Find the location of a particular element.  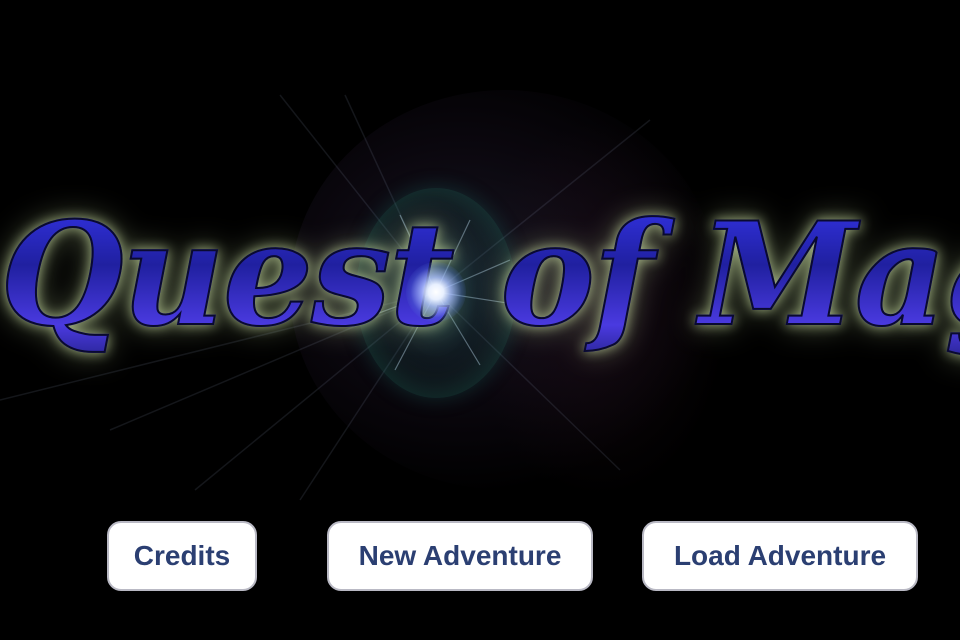

credits-button-label: Credits is located at coordinates (182, 555).